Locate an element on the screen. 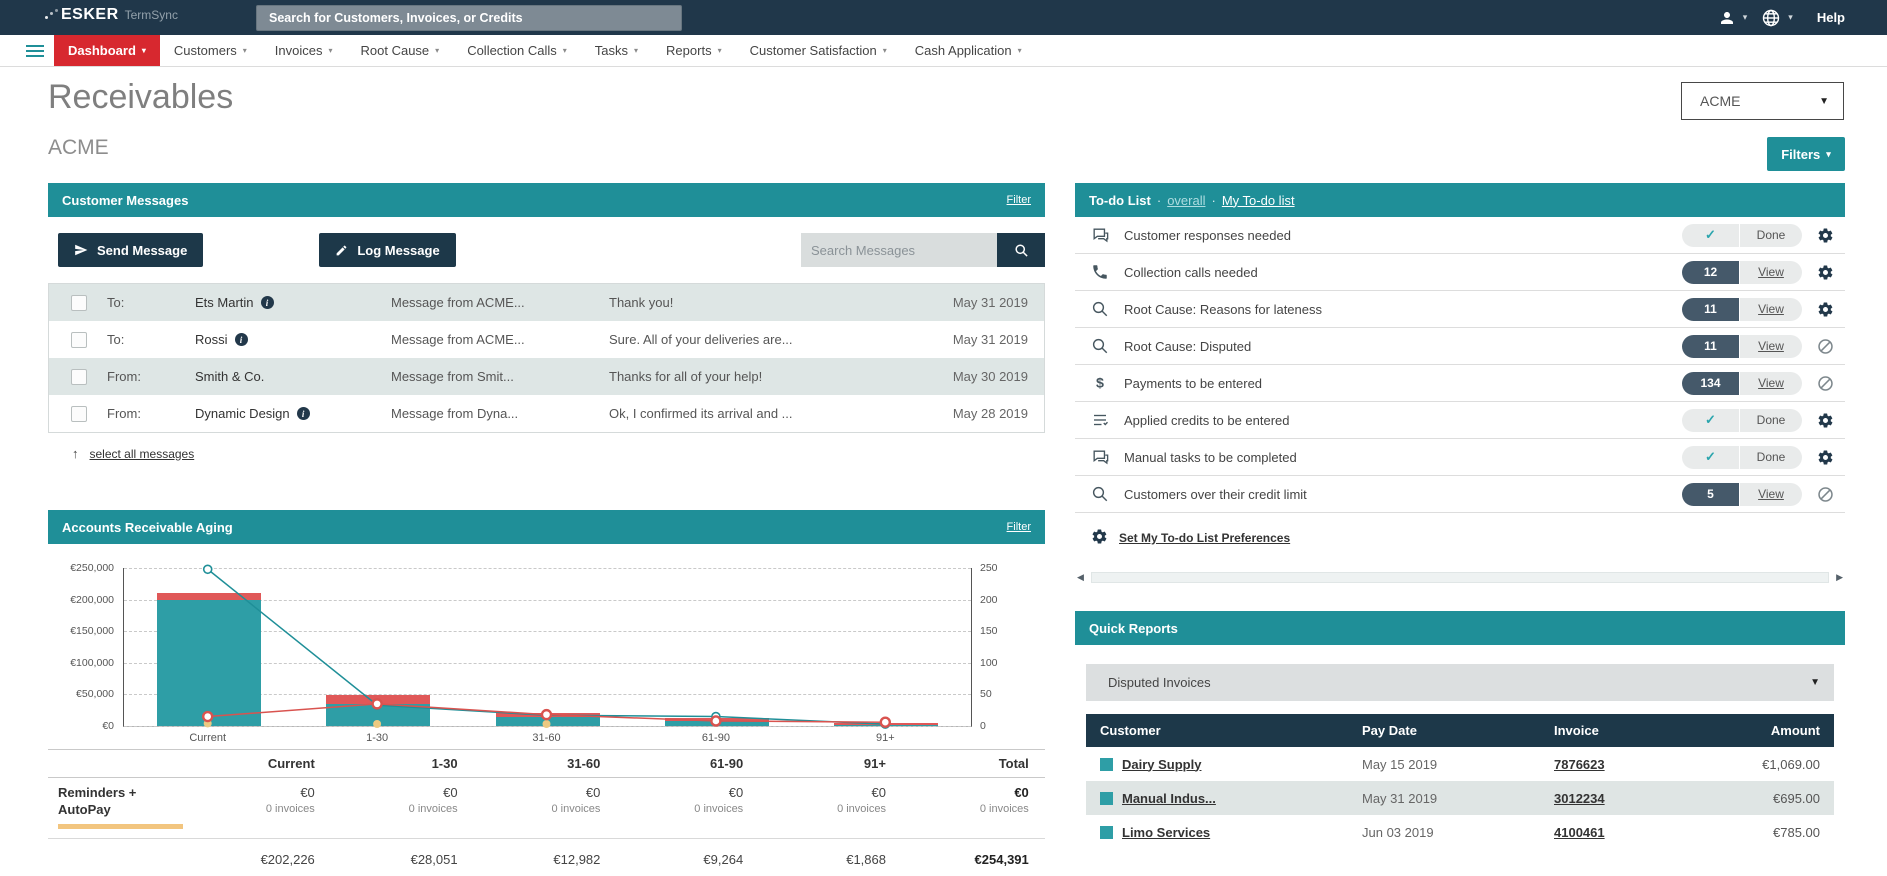  todo-preferences-link: Set My To-do List Preferences is located at coordinates (1204, 538).